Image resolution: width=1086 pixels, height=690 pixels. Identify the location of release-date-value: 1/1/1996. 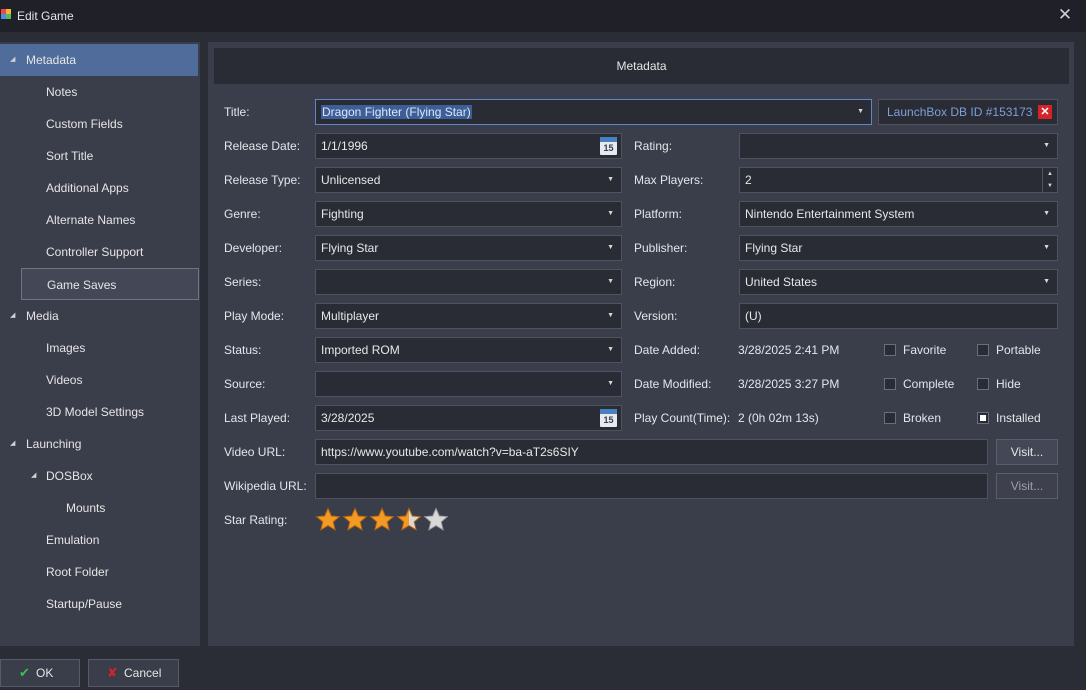
(344, 146).